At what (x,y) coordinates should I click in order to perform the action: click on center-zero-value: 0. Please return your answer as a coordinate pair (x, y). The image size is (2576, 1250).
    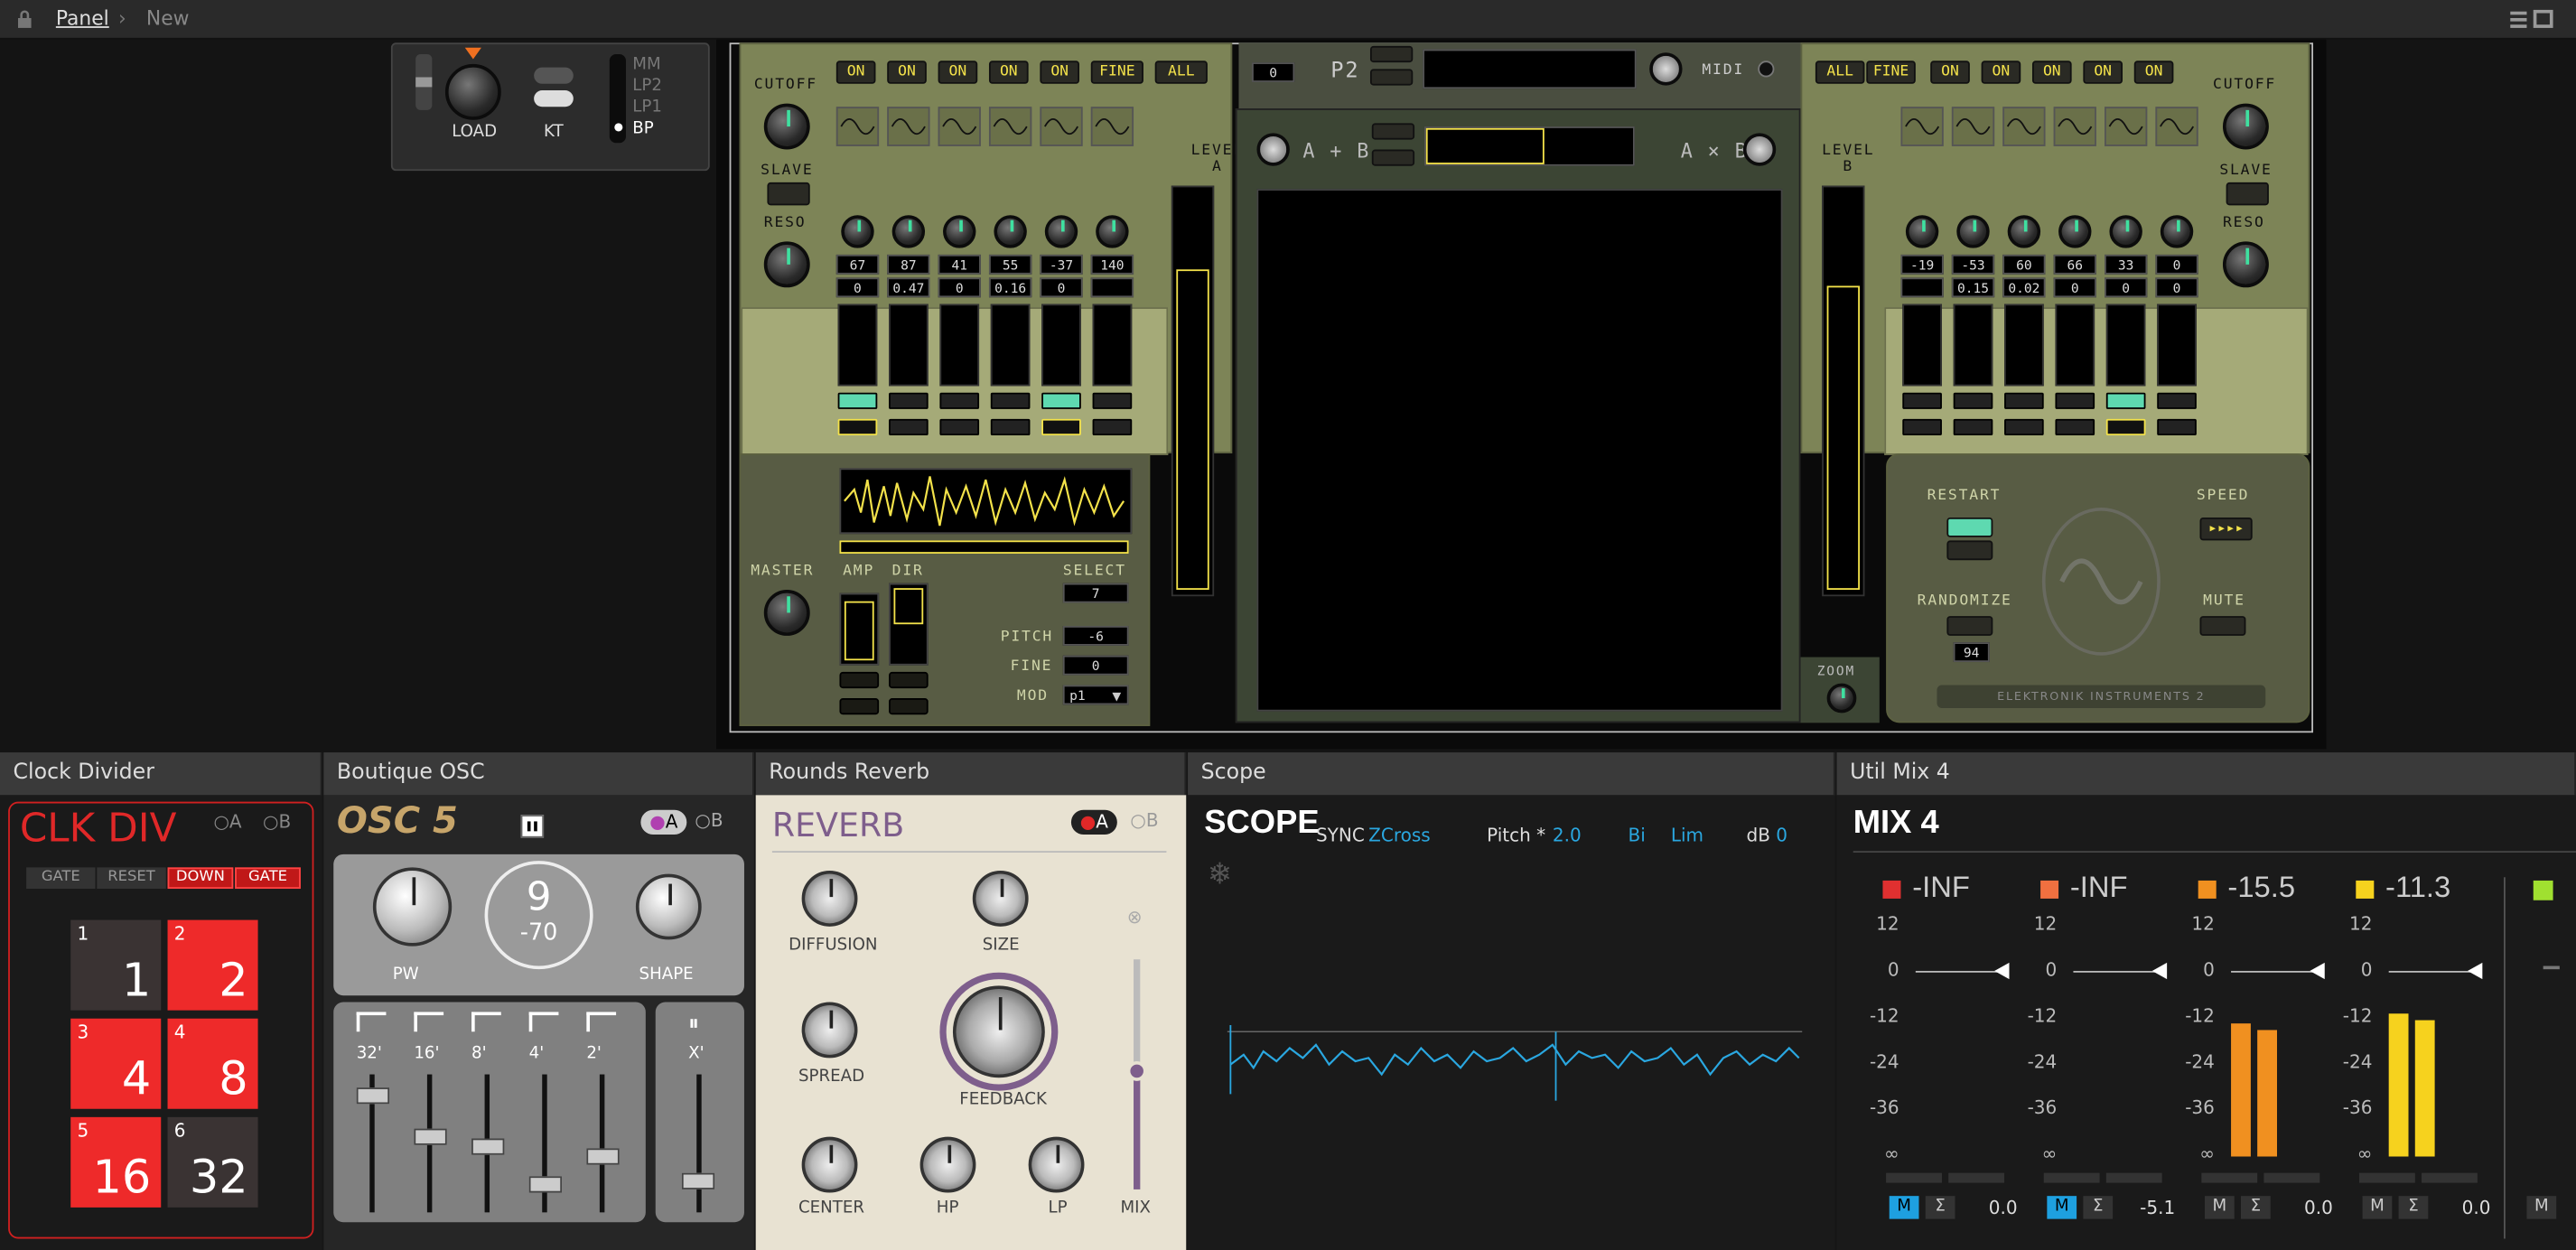
    Looking at the image, I should click on (1273, 72).